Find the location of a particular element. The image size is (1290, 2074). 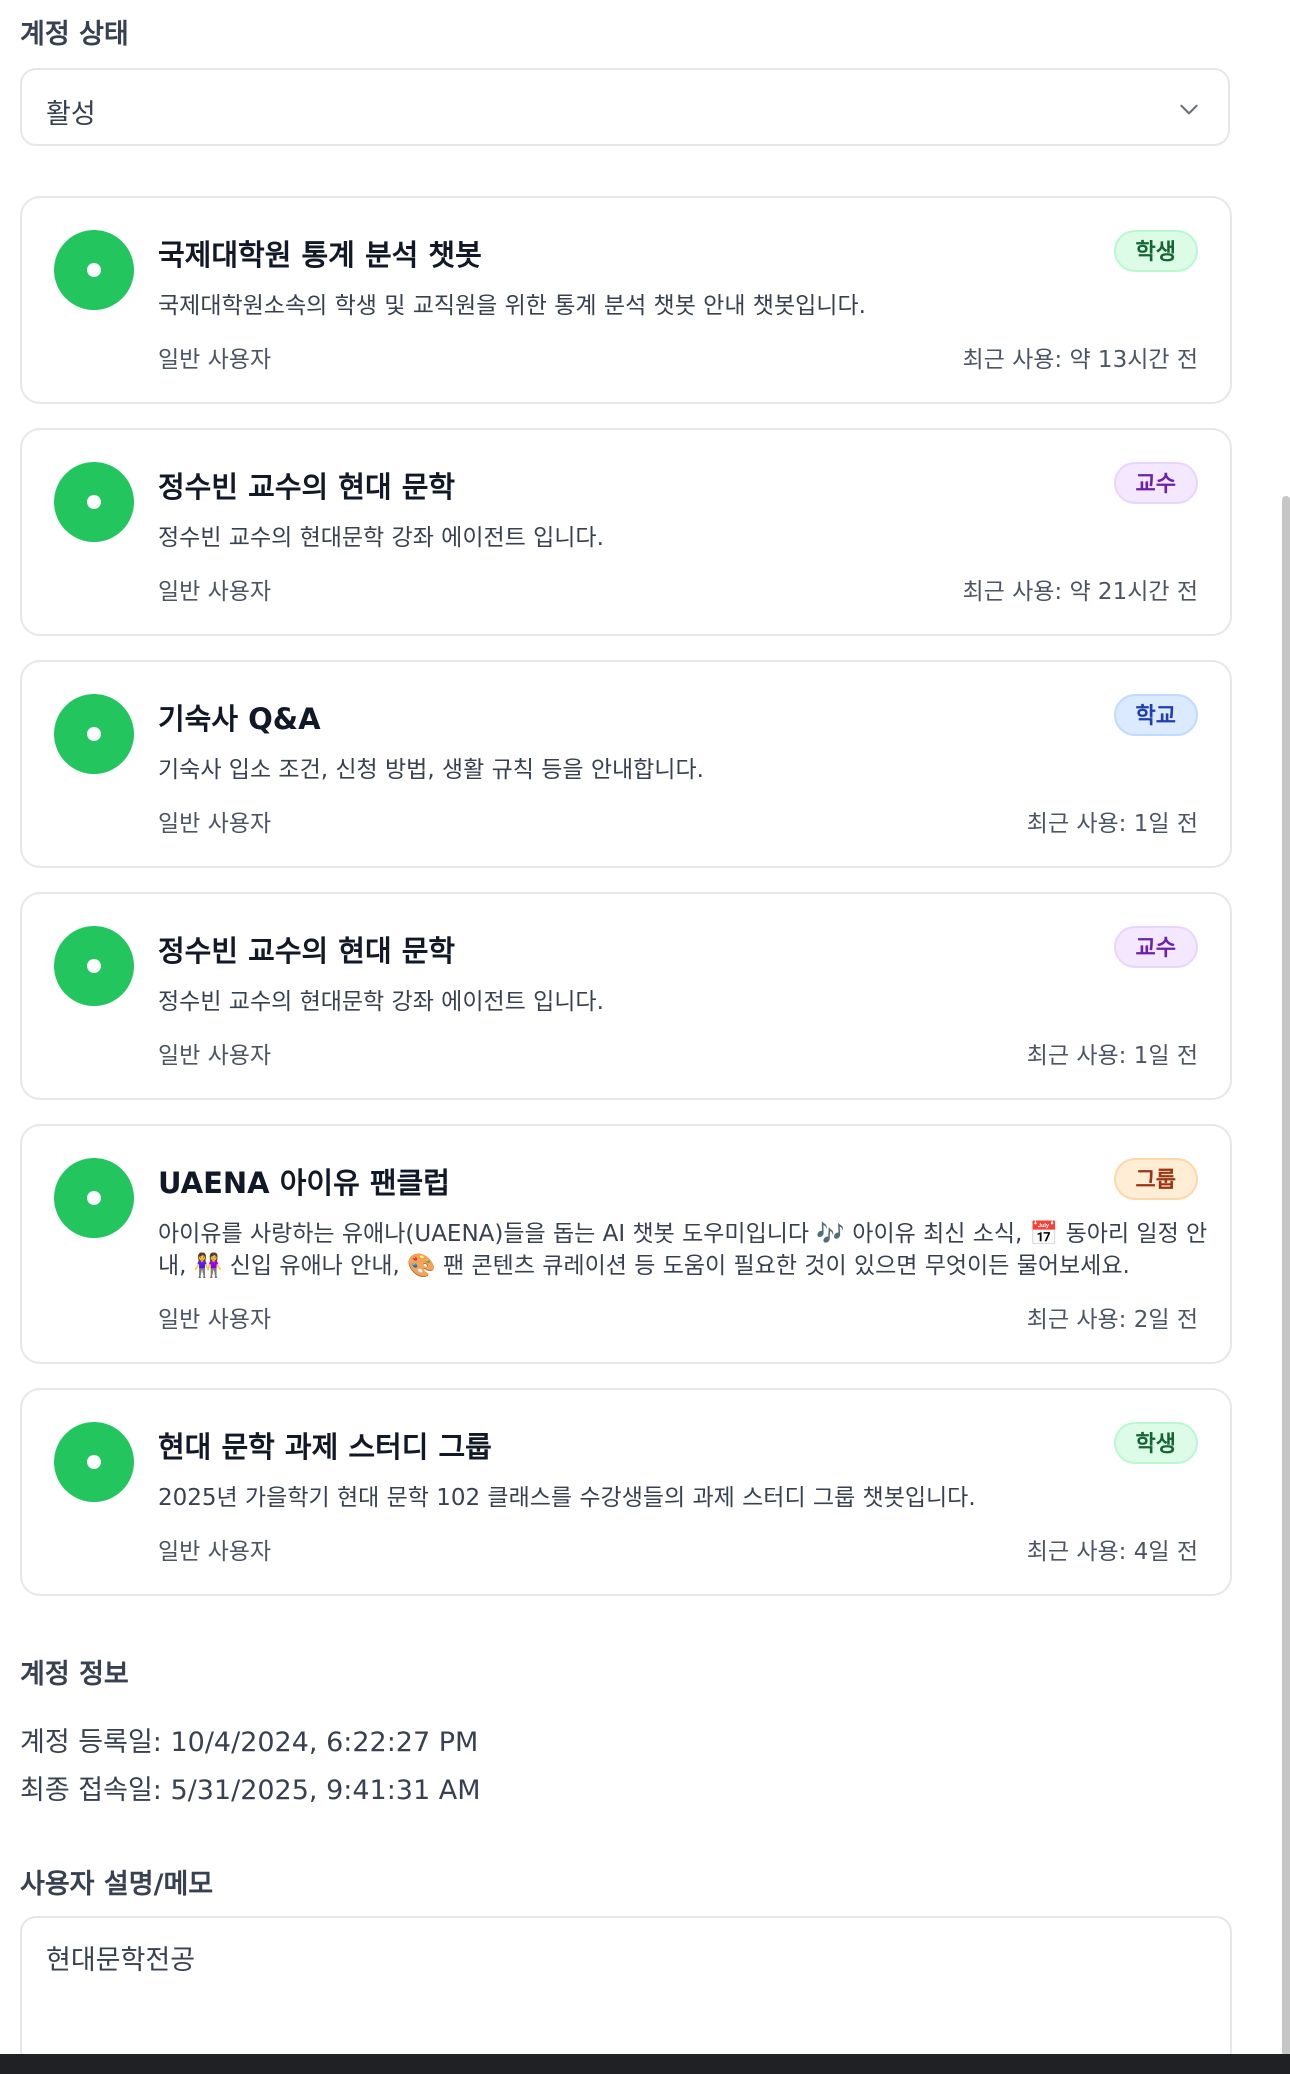

page-scrollbar is located at coordinates (1286, 1276).